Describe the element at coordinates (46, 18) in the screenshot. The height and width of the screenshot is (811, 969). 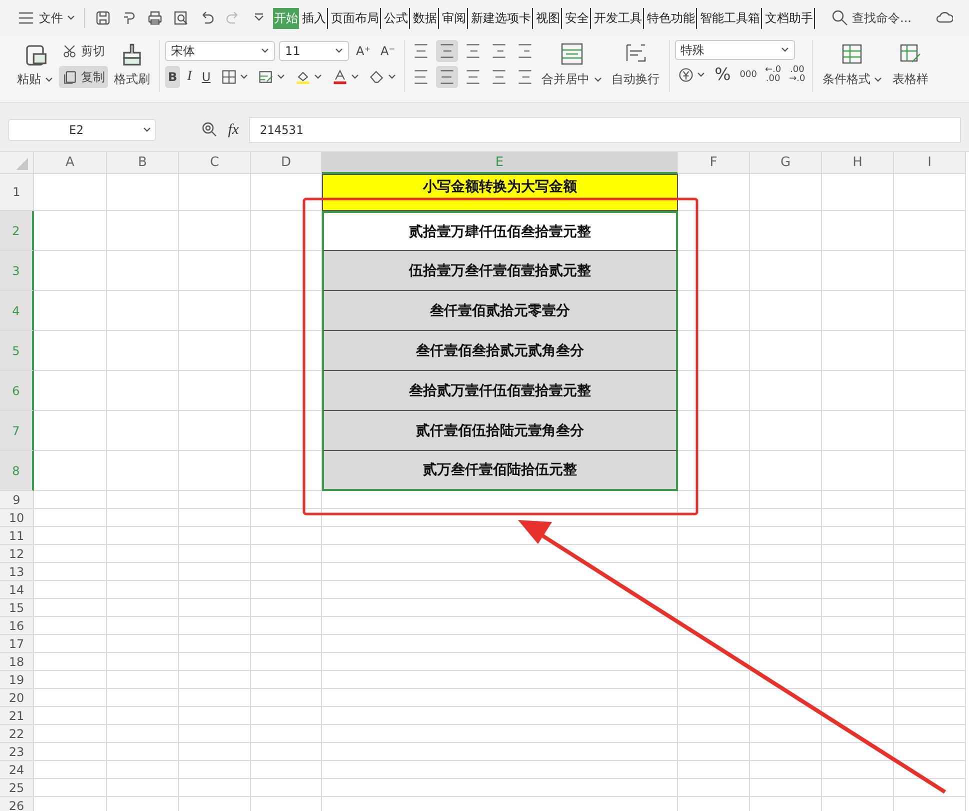
I see `file-menu: 文件` at that location.